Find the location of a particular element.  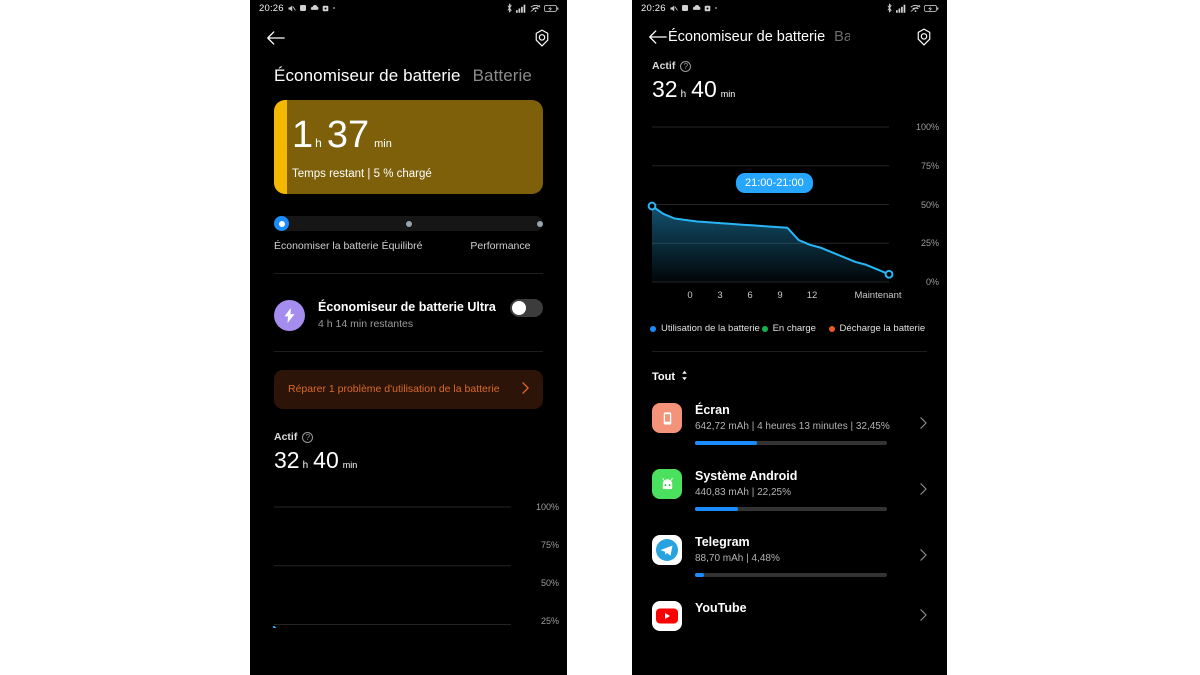

chart-tooltip: 21:00-21:00 is located at coordinates (774, 183).